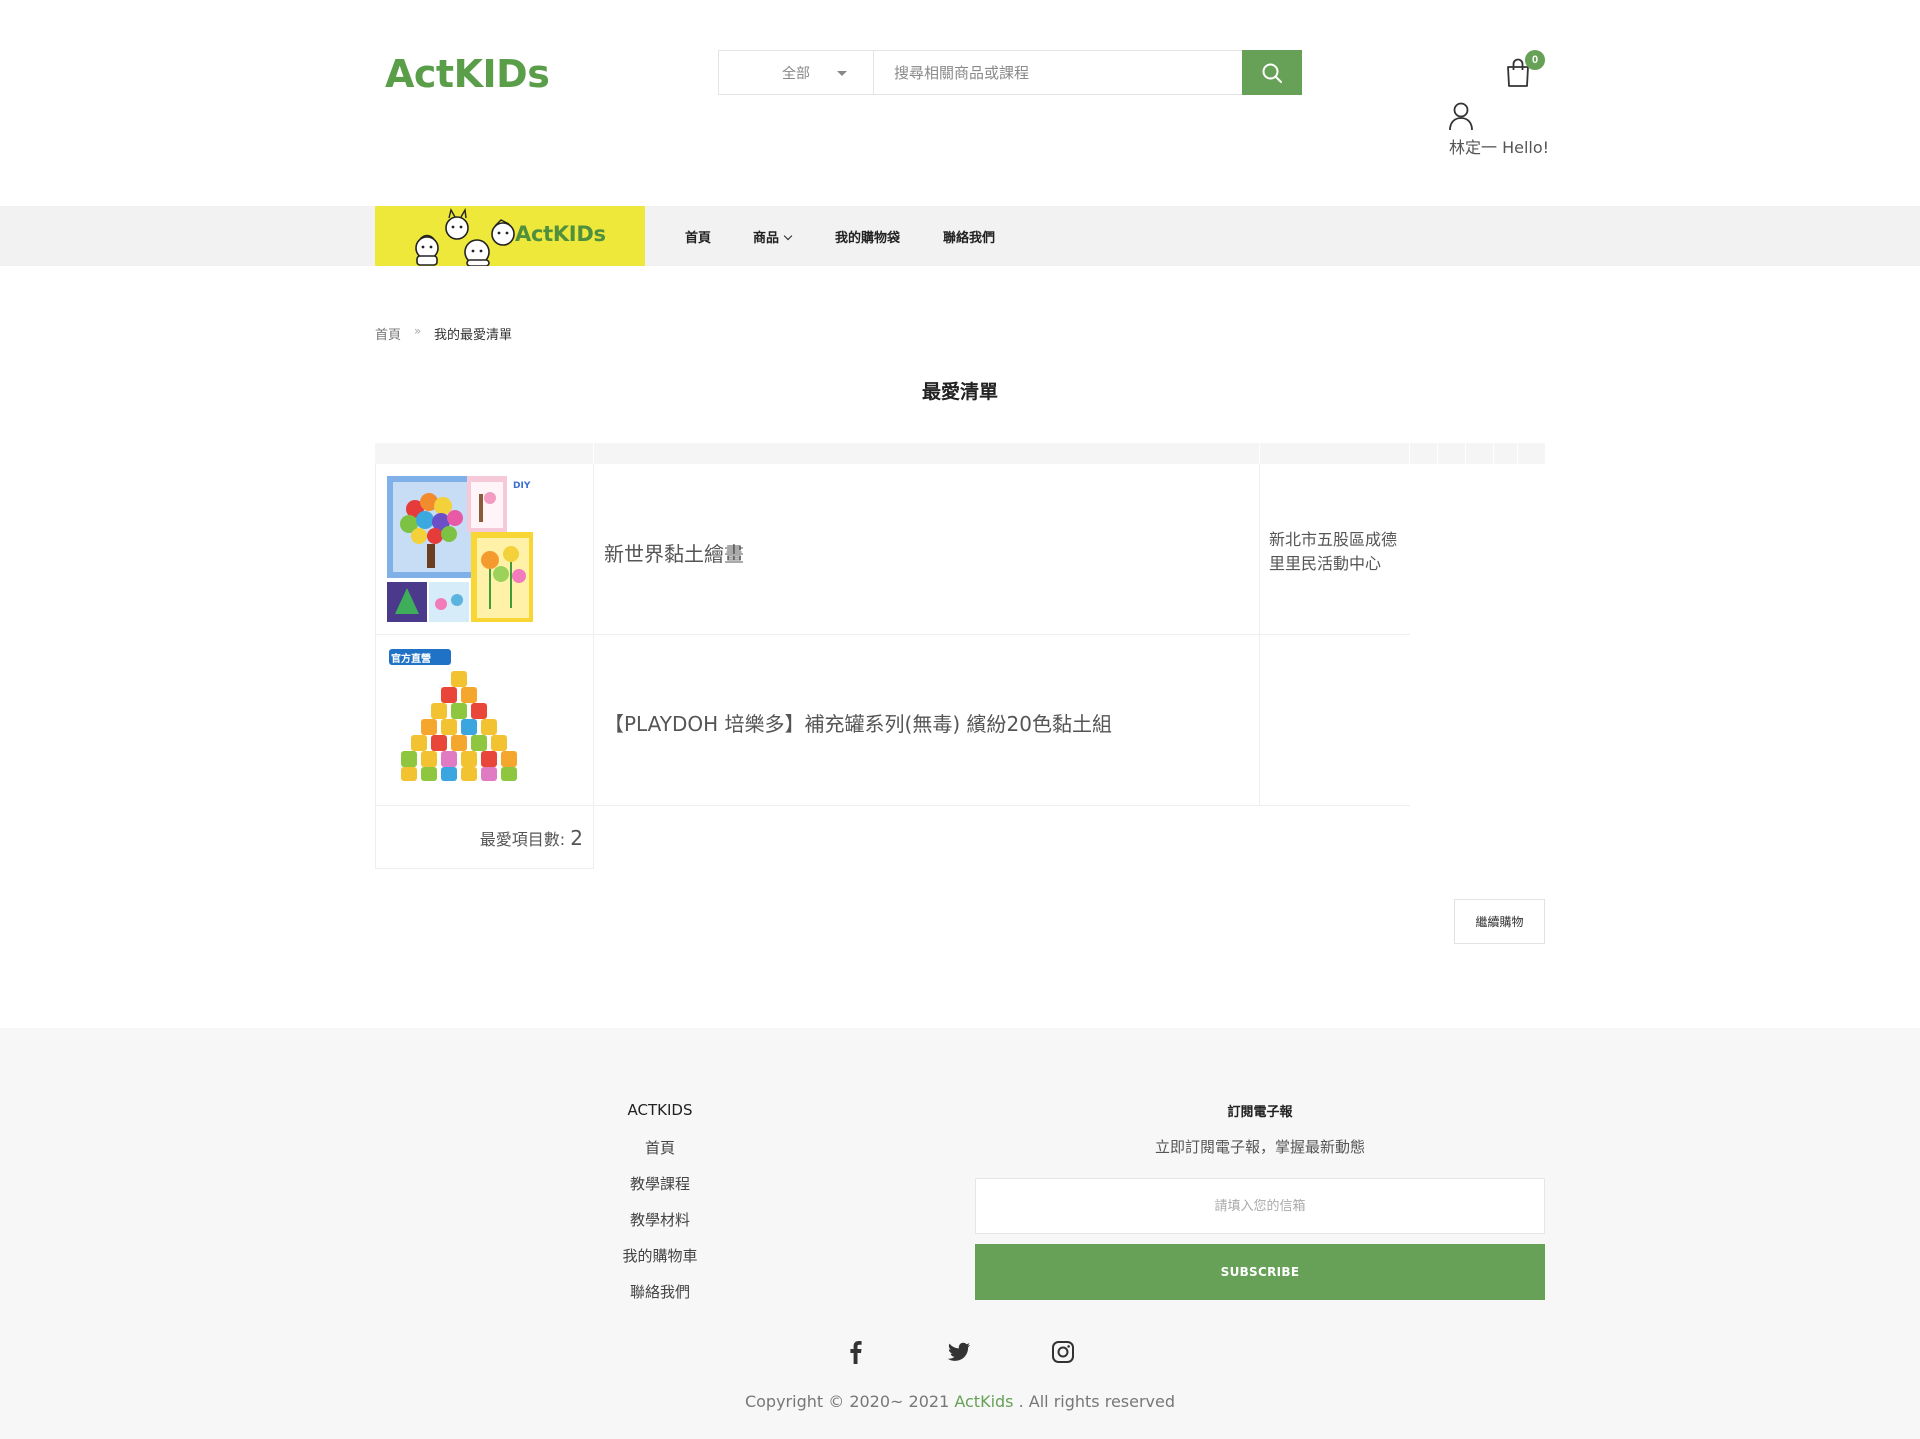 This screenshot has height=1439, width=1920. I want to click on search-button, so click(1272, 72).